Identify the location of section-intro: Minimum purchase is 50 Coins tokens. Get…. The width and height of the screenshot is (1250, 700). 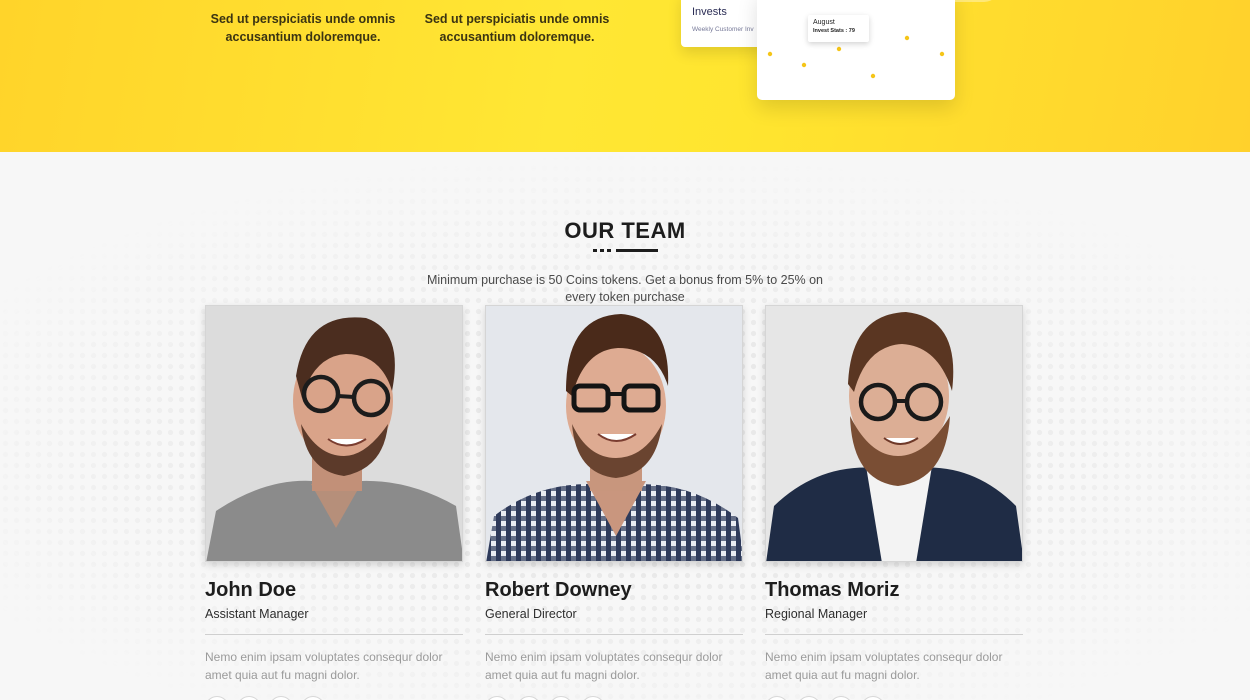
(625, 288).